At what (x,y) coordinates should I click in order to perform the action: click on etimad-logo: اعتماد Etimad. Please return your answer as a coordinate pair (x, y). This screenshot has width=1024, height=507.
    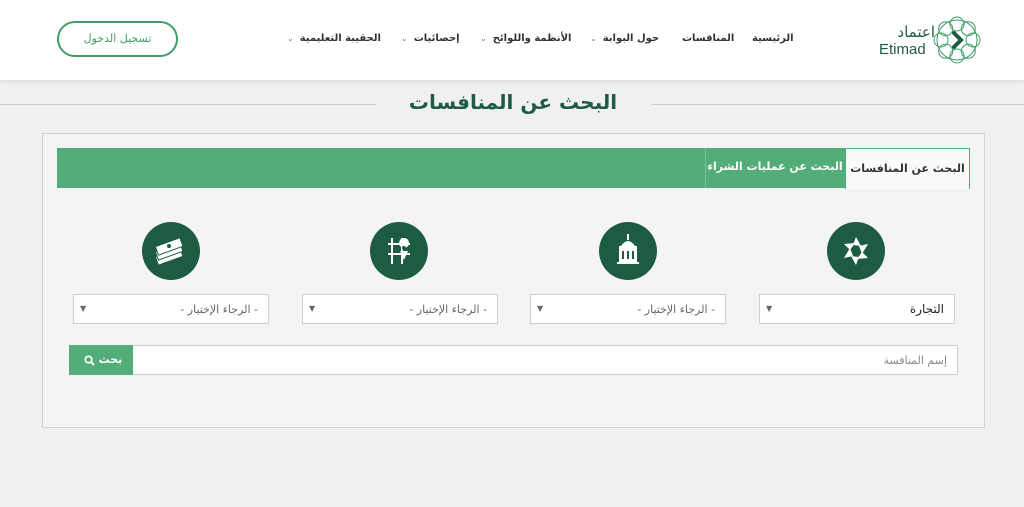
    Looking at the image, I should click on (932, 40).